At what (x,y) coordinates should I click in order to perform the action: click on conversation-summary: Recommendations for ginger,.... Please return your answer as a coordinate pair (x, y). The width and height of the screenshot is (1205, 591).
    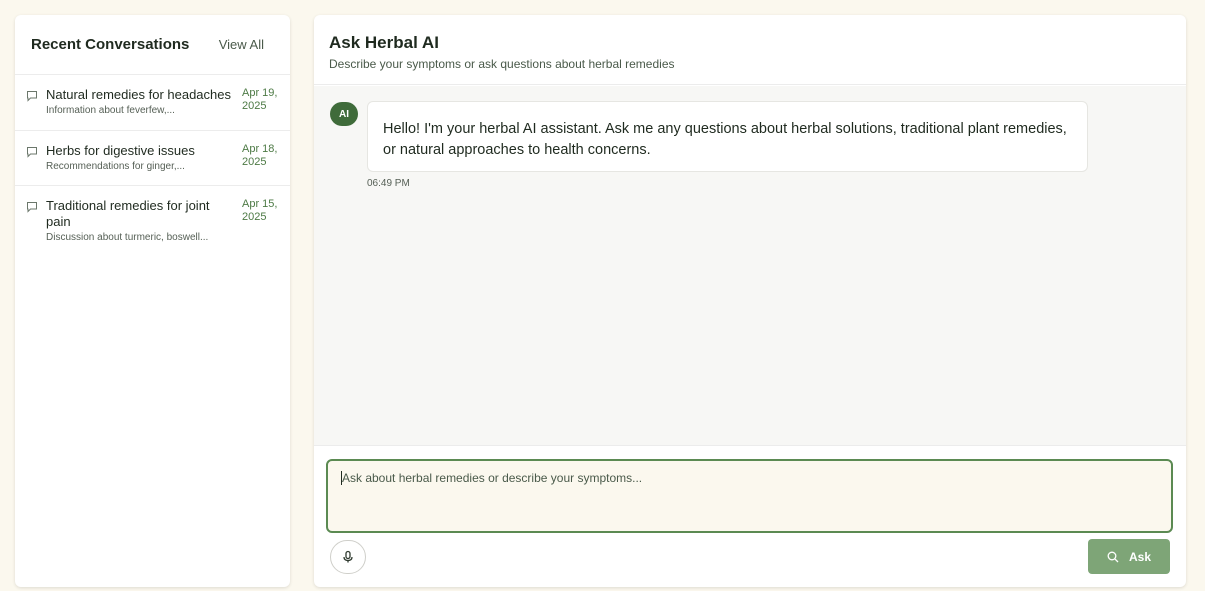
    Looking at the image, I should click on (115, 166).